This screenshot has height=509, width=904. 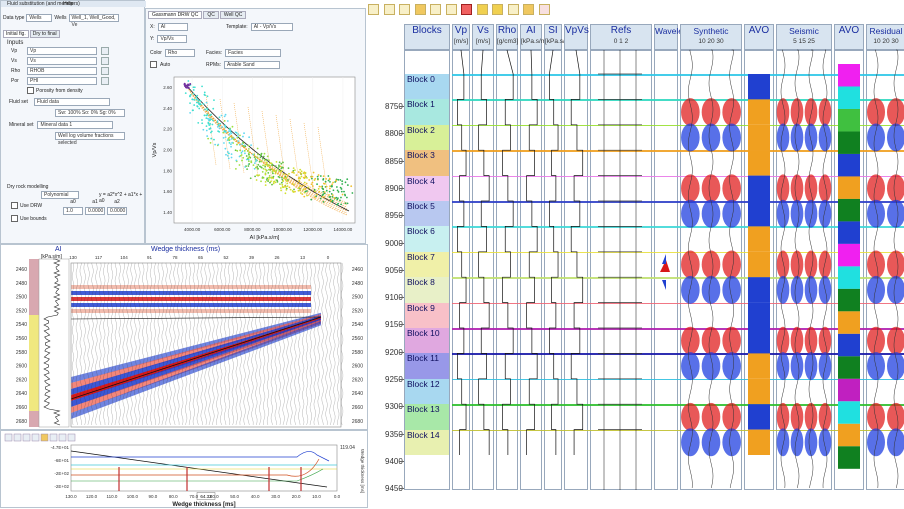 What do you see at coordinates (271, 27) in the screenshot?
I see `template-select: AI - Vp/Vs` at bounding box center [271, 27].